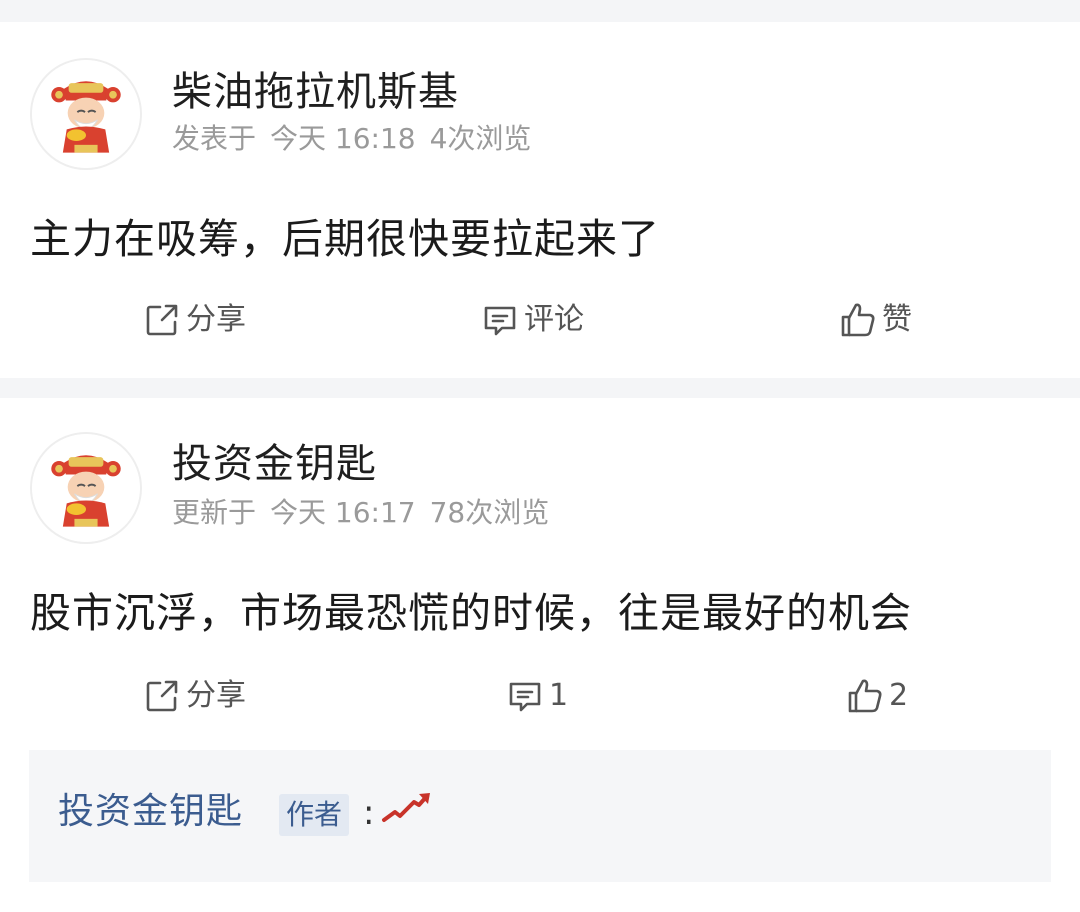  I want to click on comment-count: 1, so click(559, 695).